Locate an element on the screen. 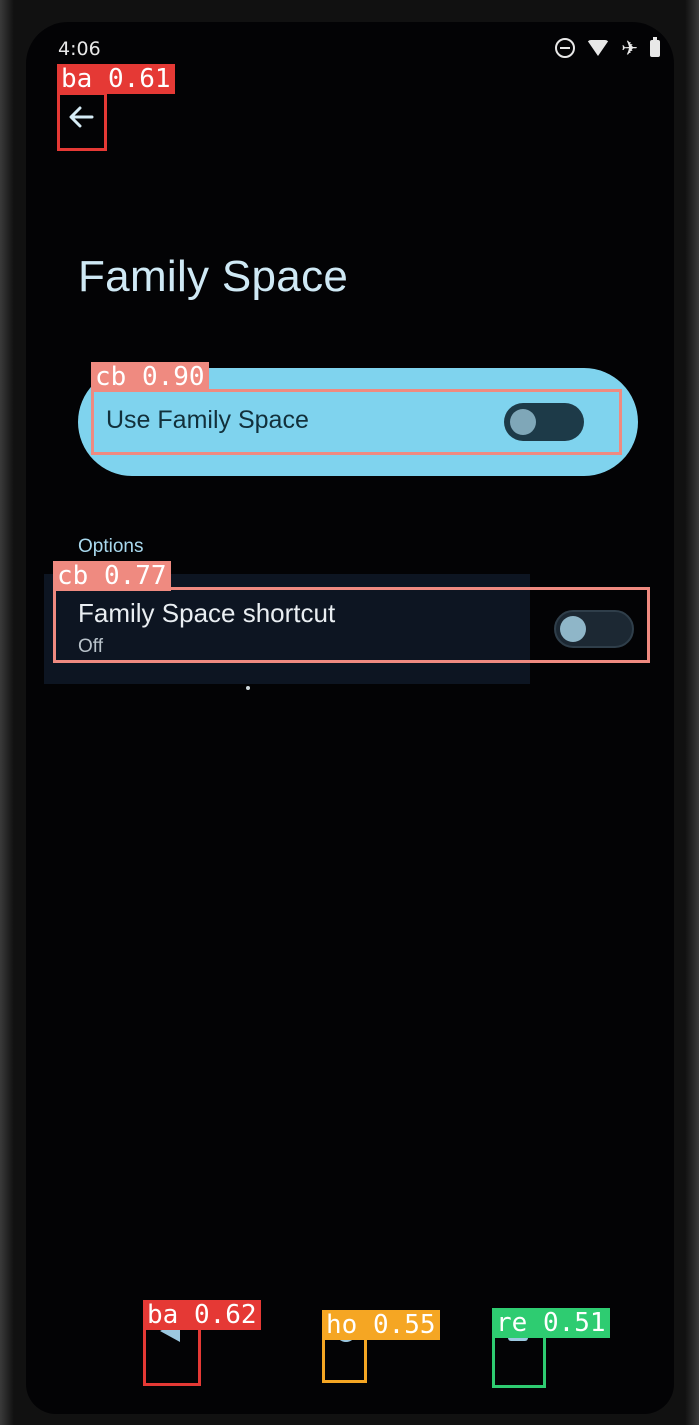 The height and width of the screenshot is (1425, 699). page-title: Family Space is located at coordinates (213, 276).